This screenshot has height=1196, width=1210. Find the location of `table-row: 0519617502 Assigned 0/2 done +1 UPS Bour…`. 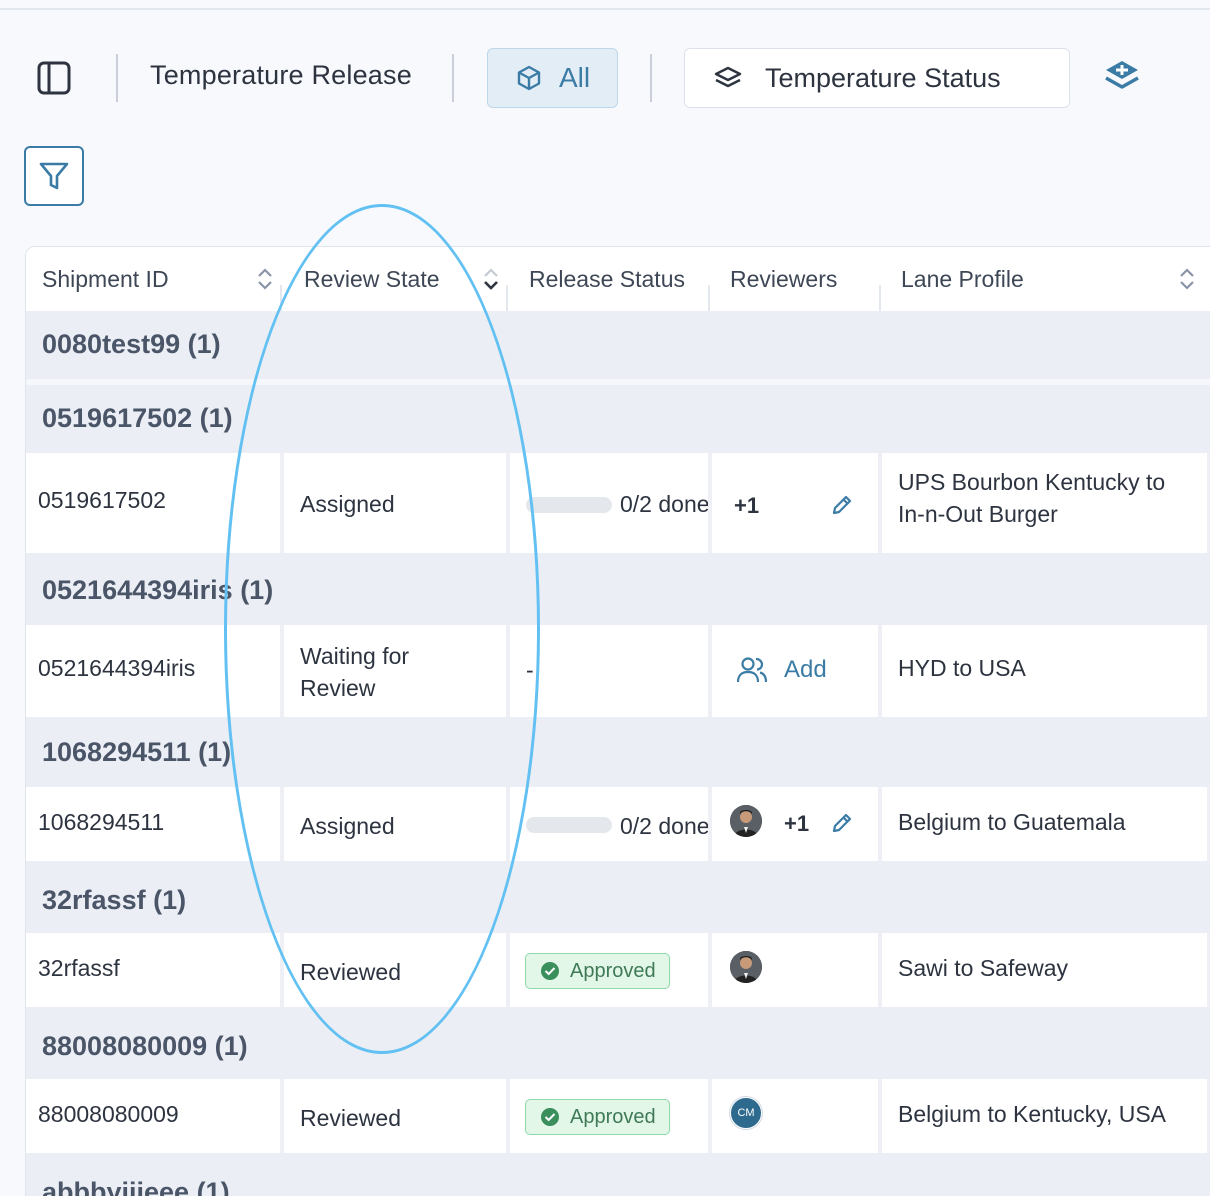

table-row: 0519617502 Assigned 0/2 done +1 UPS Bour… is located at coordinates (618, 503).